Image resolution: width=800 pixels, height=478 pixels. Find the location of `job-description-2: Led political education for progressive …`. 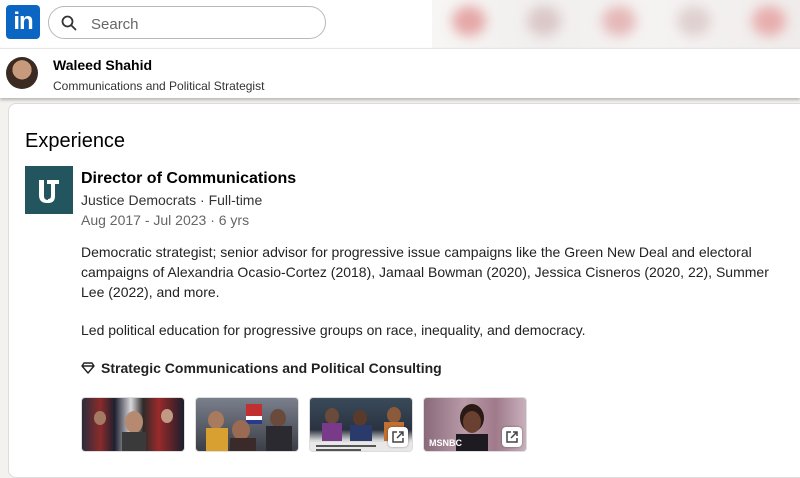

job-description-2: Led political education for progressive … is located at coordinates (333, 330).